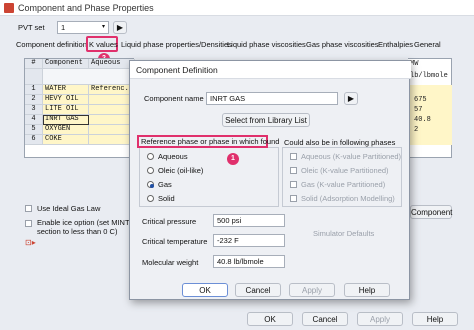 This screenshot has width=474, height=330. Describe the element at coordinates (343, 233) in the screenshot. I see `simulator-defaults-button: Simulator Defaults` at that location.